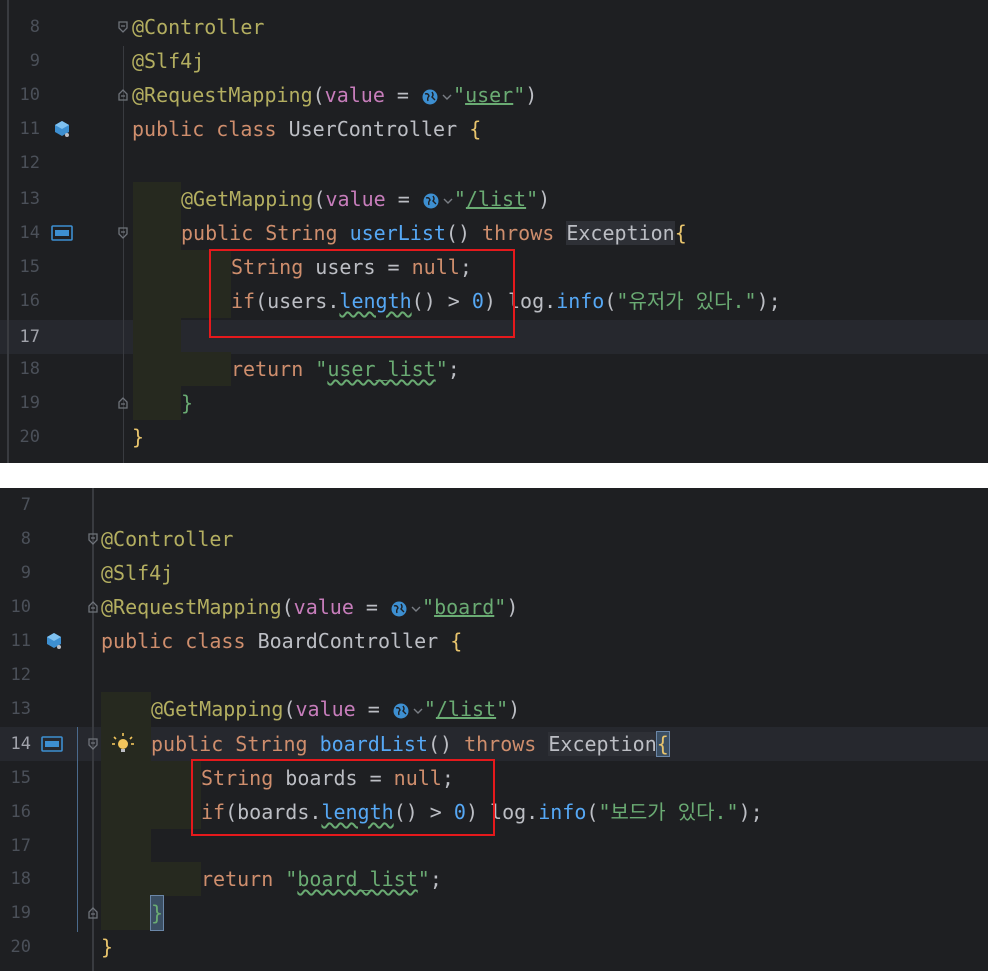 The width and height of the screenshot is (988, 971). What do you see at coordinates (494, 369) in the screenshot?
I see `code-line: 18 return "user_list";` at bounding box center [494, 369].